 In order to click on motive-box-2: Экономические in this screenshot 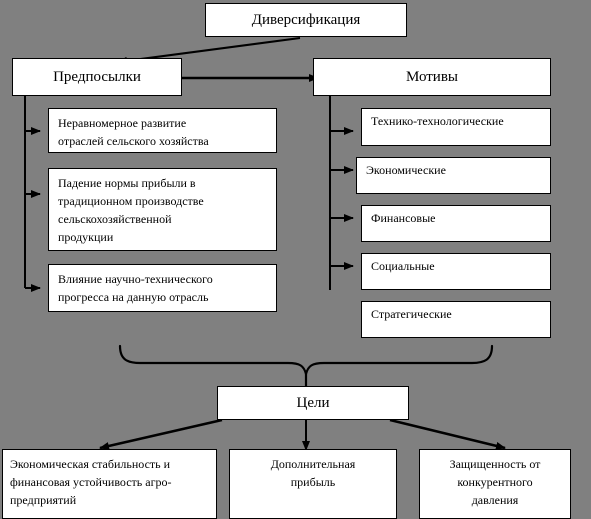, I will do `click(453, 175)`.